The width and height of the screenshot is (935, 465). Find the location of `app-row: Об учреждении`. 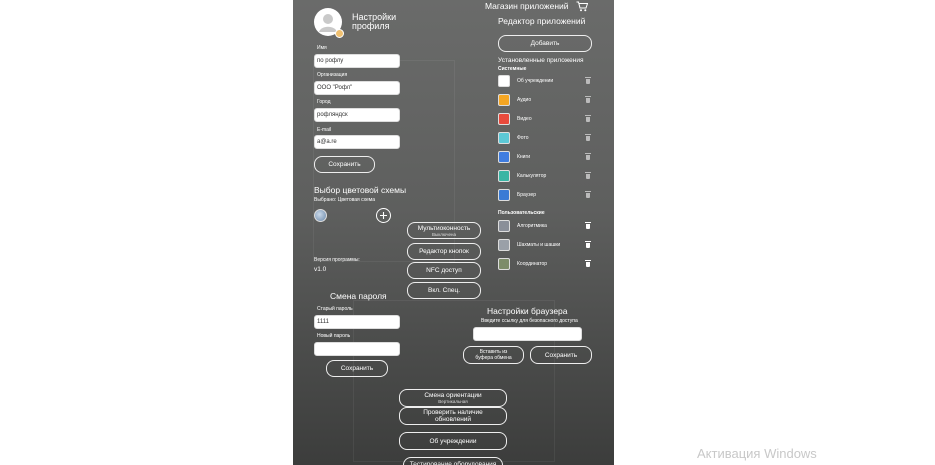

app-row: Об учреждении is located at coordinates (545, 81).